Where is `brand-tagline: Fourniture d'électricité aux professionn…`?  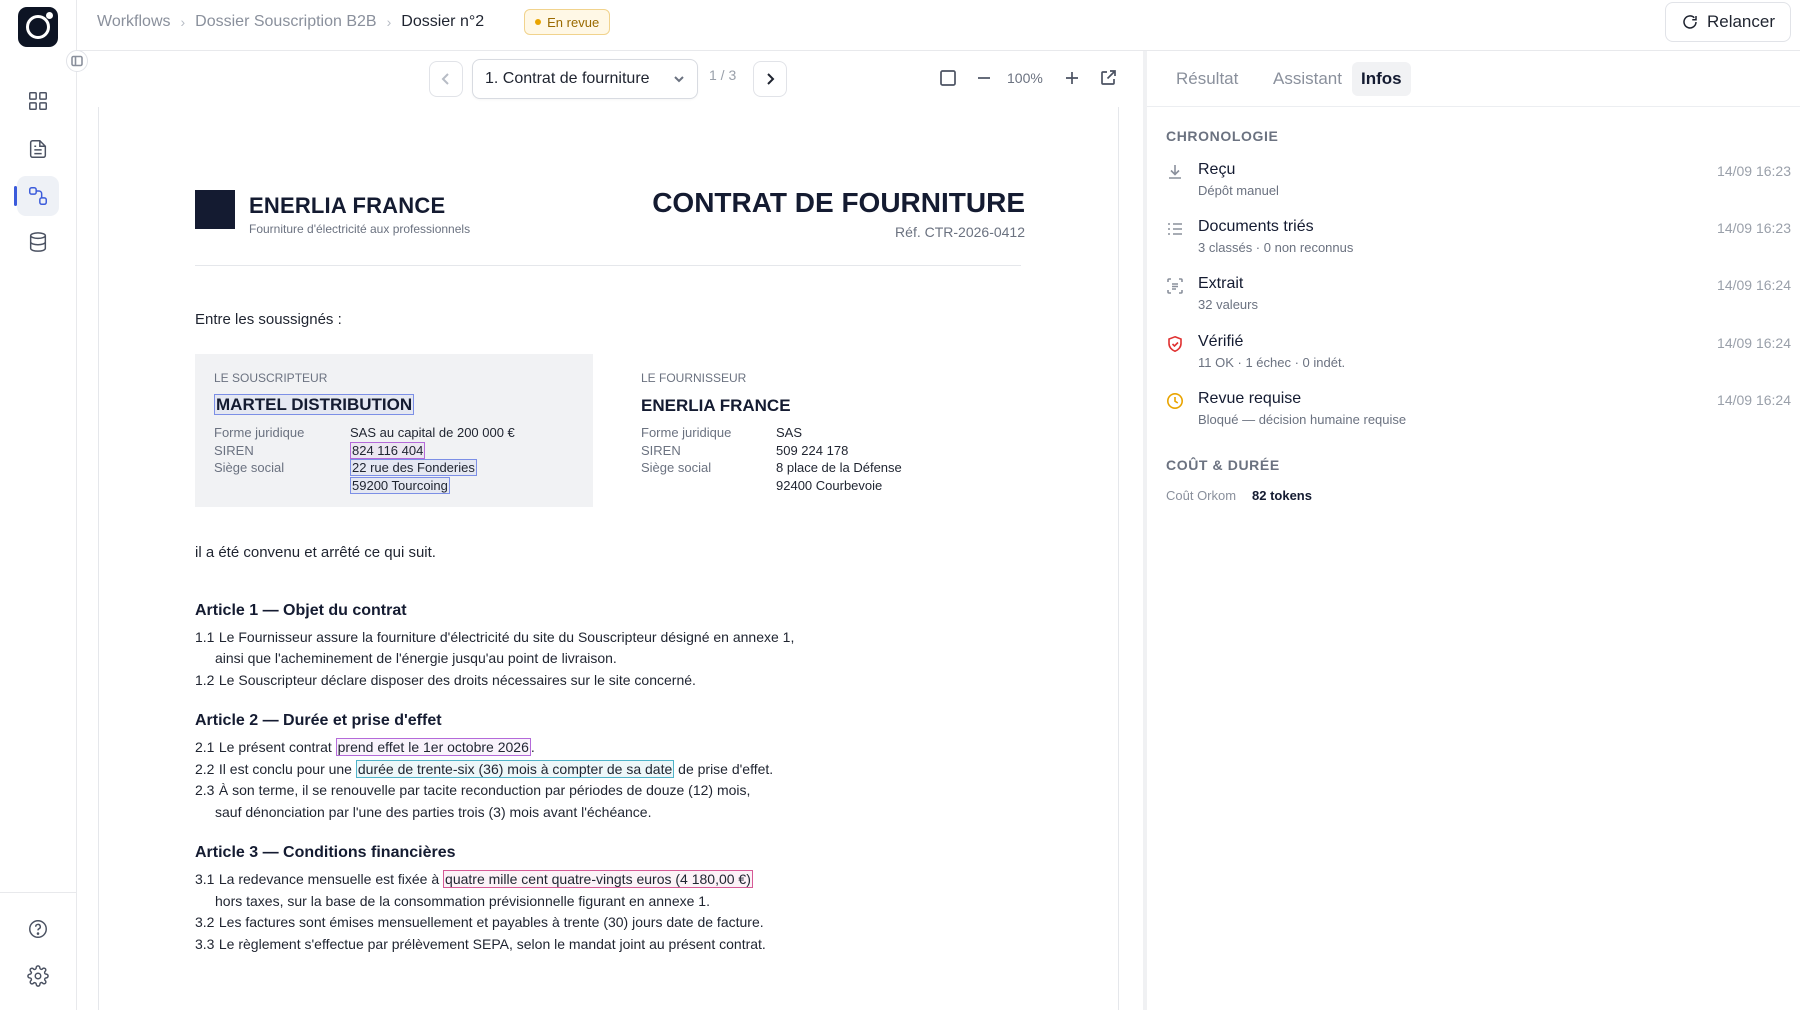 brand-tagline: Fourniture d'électricité aux professionn… is located at coordinates (360, 229).